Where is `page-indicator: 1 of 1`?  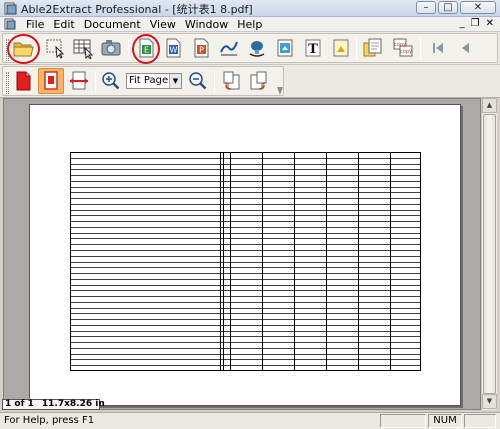
page-indicator: 1 of 1 is located at coordinates (19, 404).